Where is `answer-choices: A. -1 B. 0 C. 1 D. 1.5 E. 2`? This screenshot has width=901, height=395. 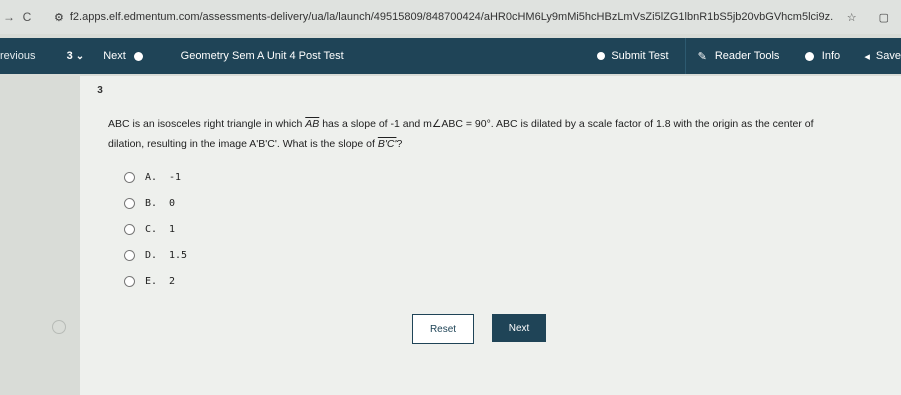
answer-choices: A. -1 B. 0 C. 1 D. 1.5 E. 2 is located at coordinates (155, 229).